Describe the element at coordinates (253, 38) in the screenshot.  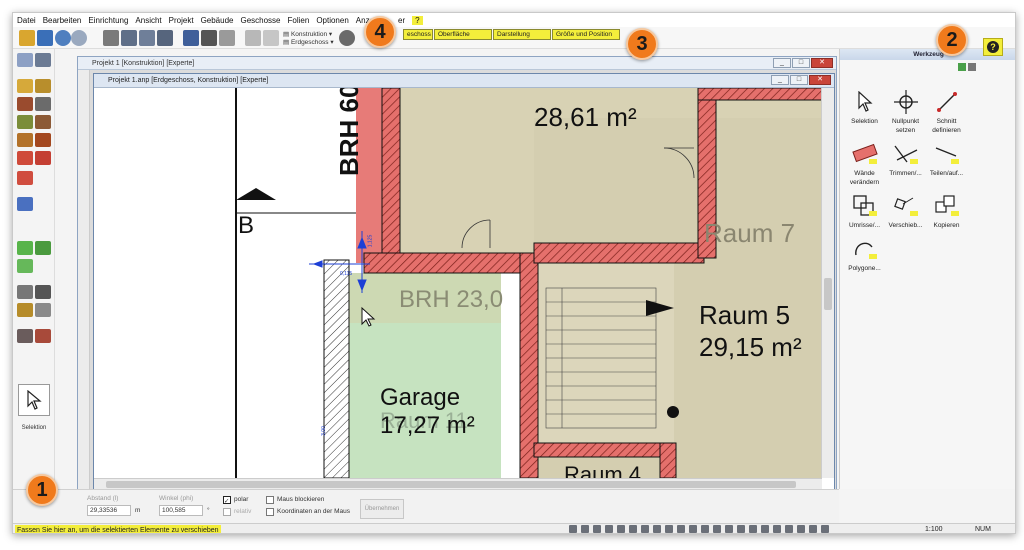
I see `measure-icon` at that location.